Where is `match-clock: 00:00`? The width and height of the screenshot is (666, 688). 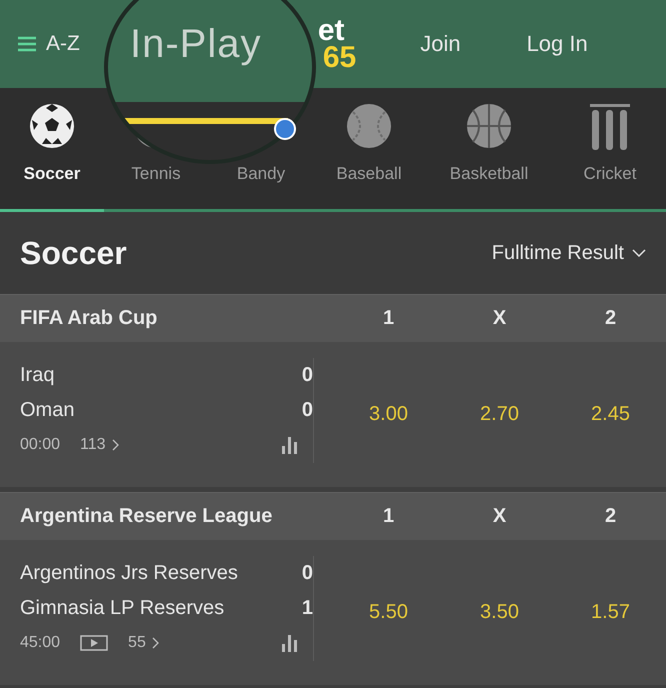 match-clock: 00:00 is located at coordinates (40, 445).